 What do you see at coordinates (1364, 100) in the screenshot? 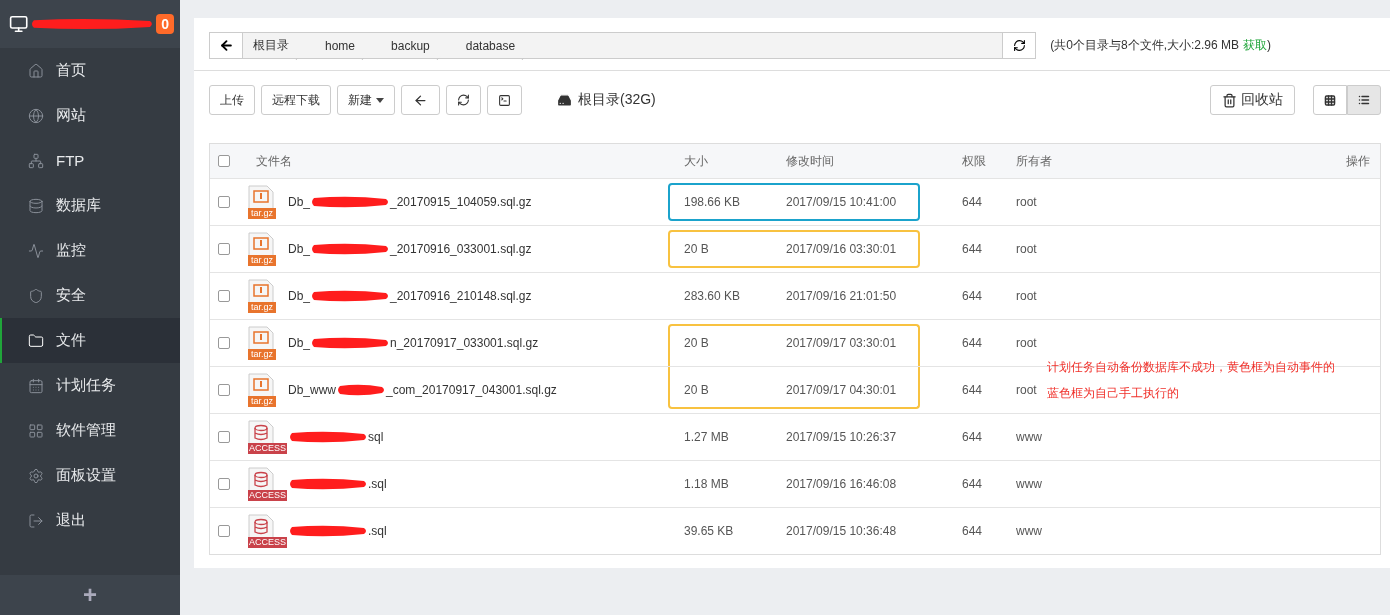
I see `list-view-button` at bounding box center [1364, 100].